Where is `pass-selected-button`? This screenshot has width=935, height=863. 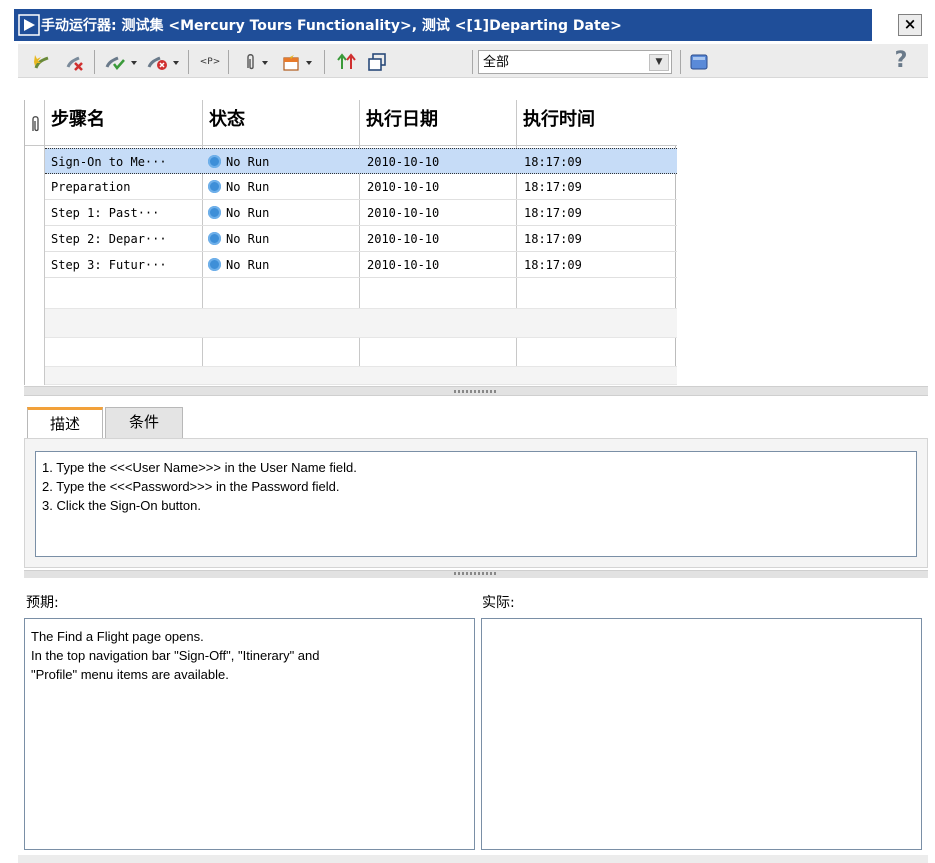
pass-selected-button is located at coordinates (122, 62).